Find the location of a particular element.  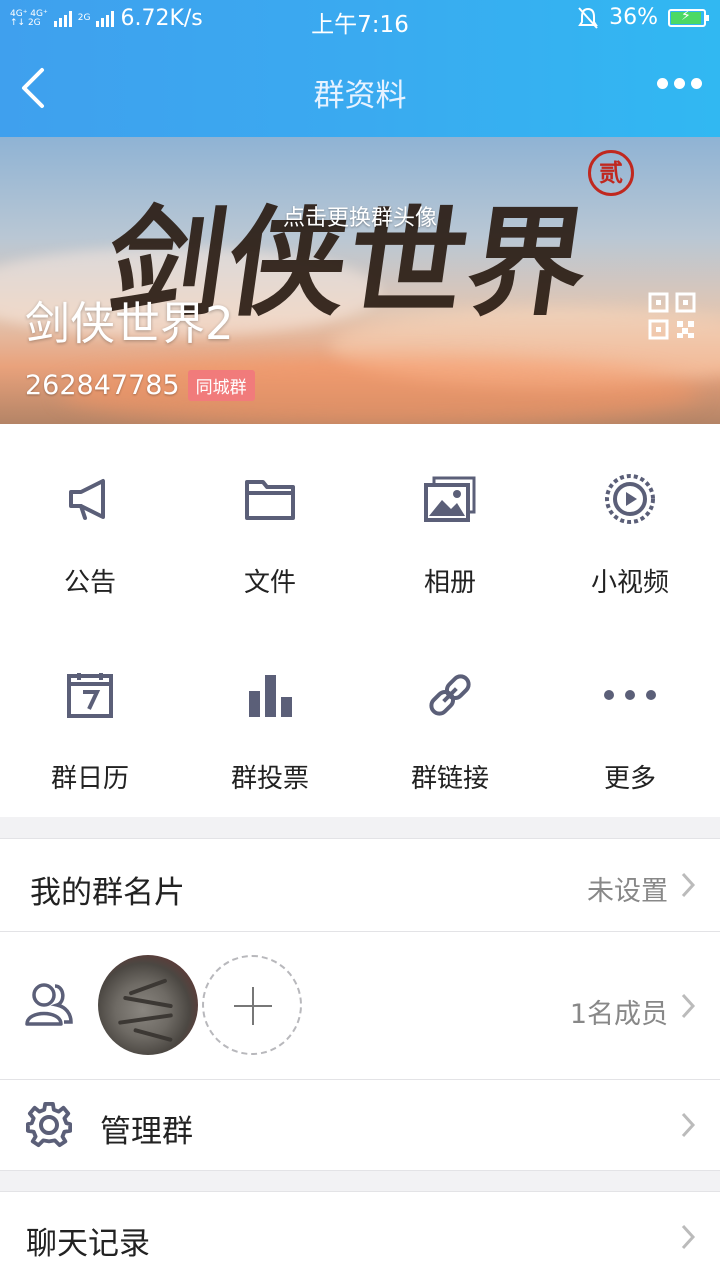

function-announcement: 公告 is located at coordinates (90, 522).